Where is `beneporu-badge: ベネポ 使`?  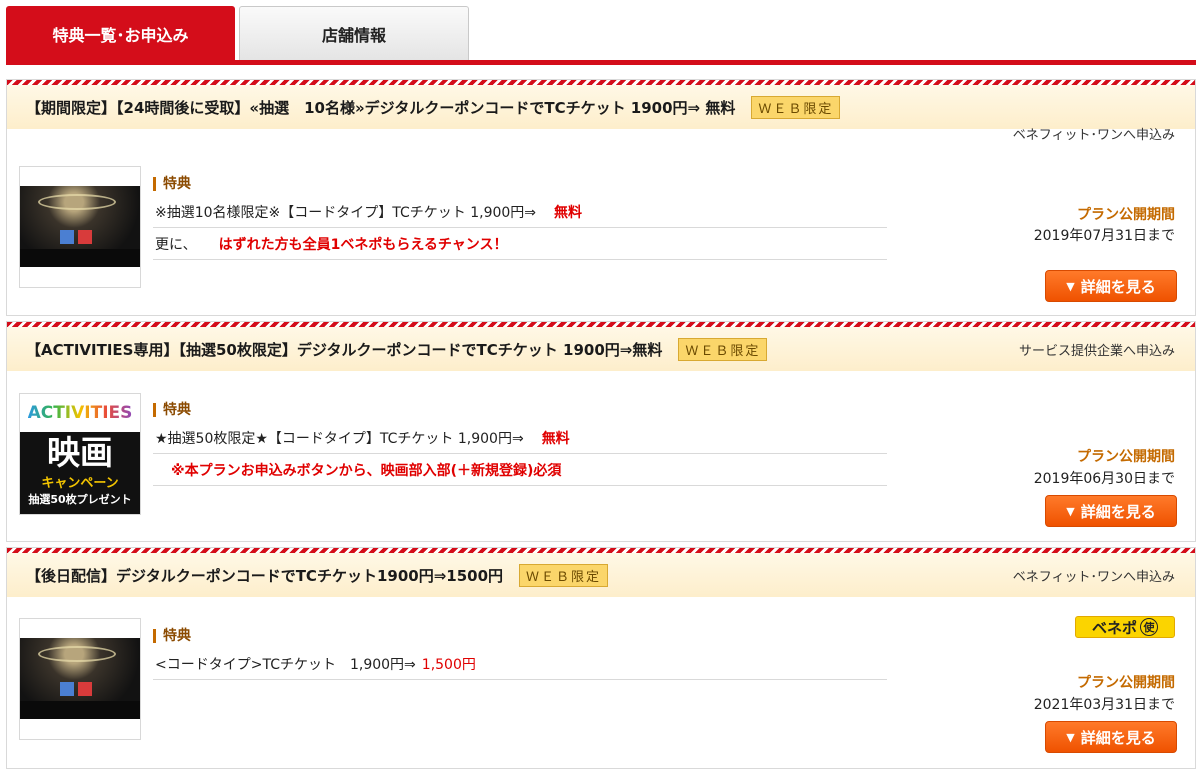 beneporu-badge: ベネポ 使 is located at coordinates (1125, 627).